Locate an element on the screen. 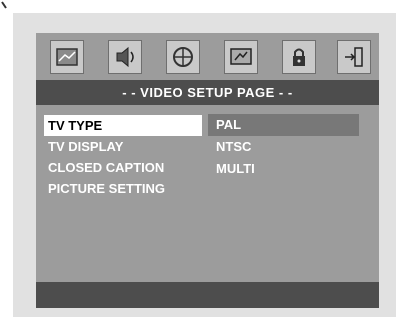  menu-item-picture-setting: PICTURE SETTING is located at coordinates (123, 188).